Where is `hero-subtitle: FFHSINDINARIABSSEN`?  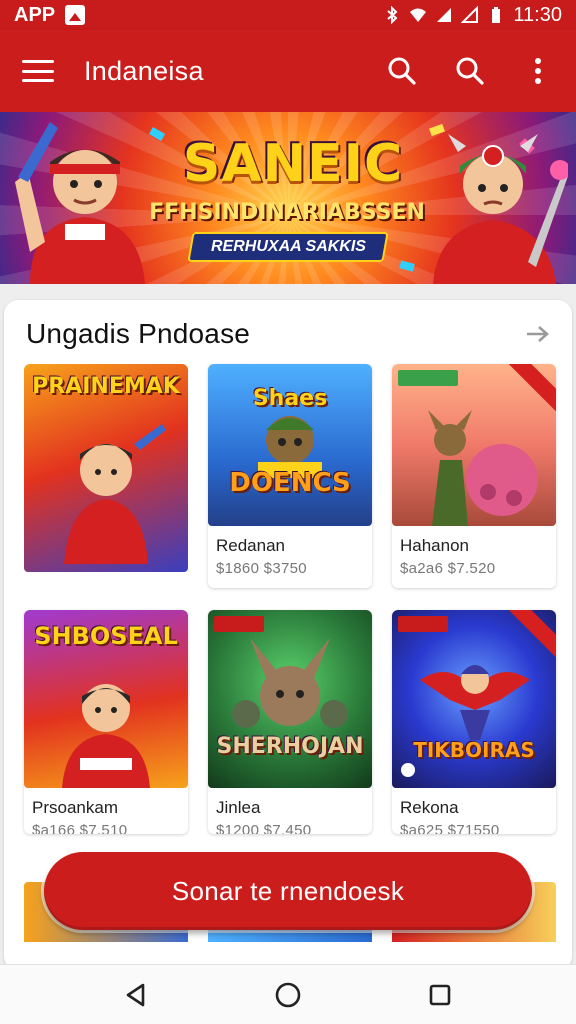 hero-subtitle: FFHSINDINARIABSSEN is located at coordinates (287, 212).